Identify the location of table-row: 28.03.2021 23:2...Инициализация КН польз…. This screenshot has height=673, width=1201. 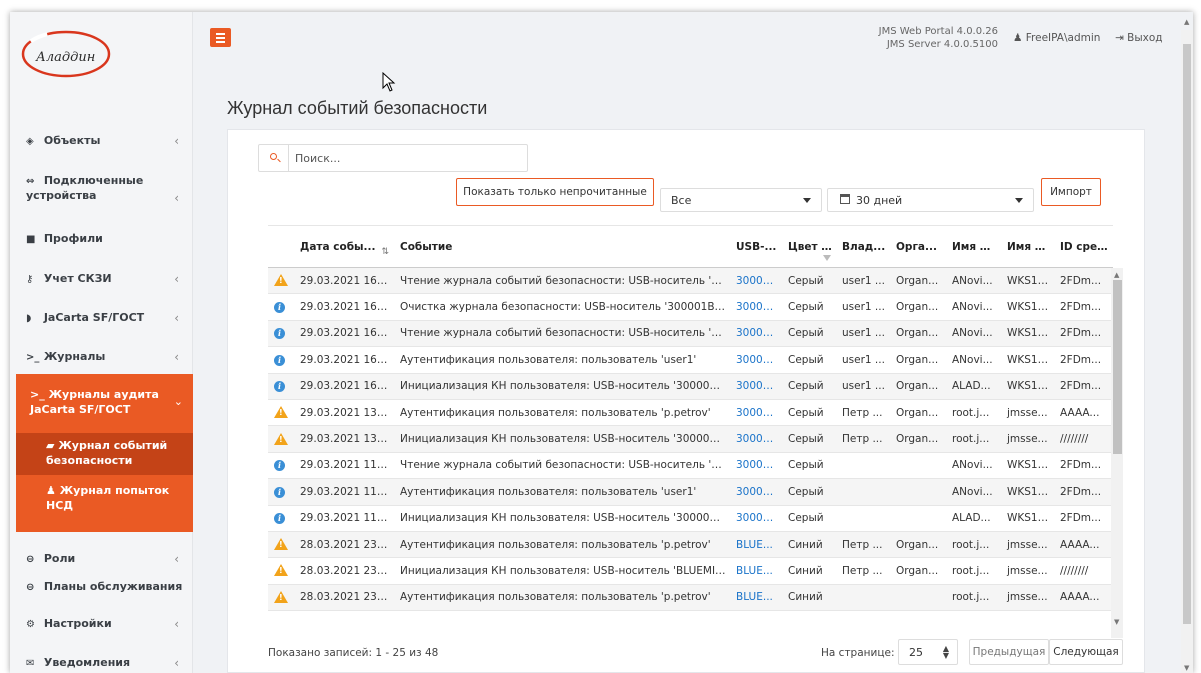
(690, 571).